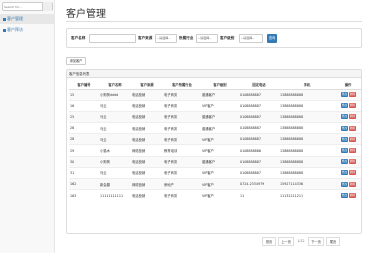 The image size is (373, 253). I want to click on add-customer-button: 添加客户, so click(76, 61).